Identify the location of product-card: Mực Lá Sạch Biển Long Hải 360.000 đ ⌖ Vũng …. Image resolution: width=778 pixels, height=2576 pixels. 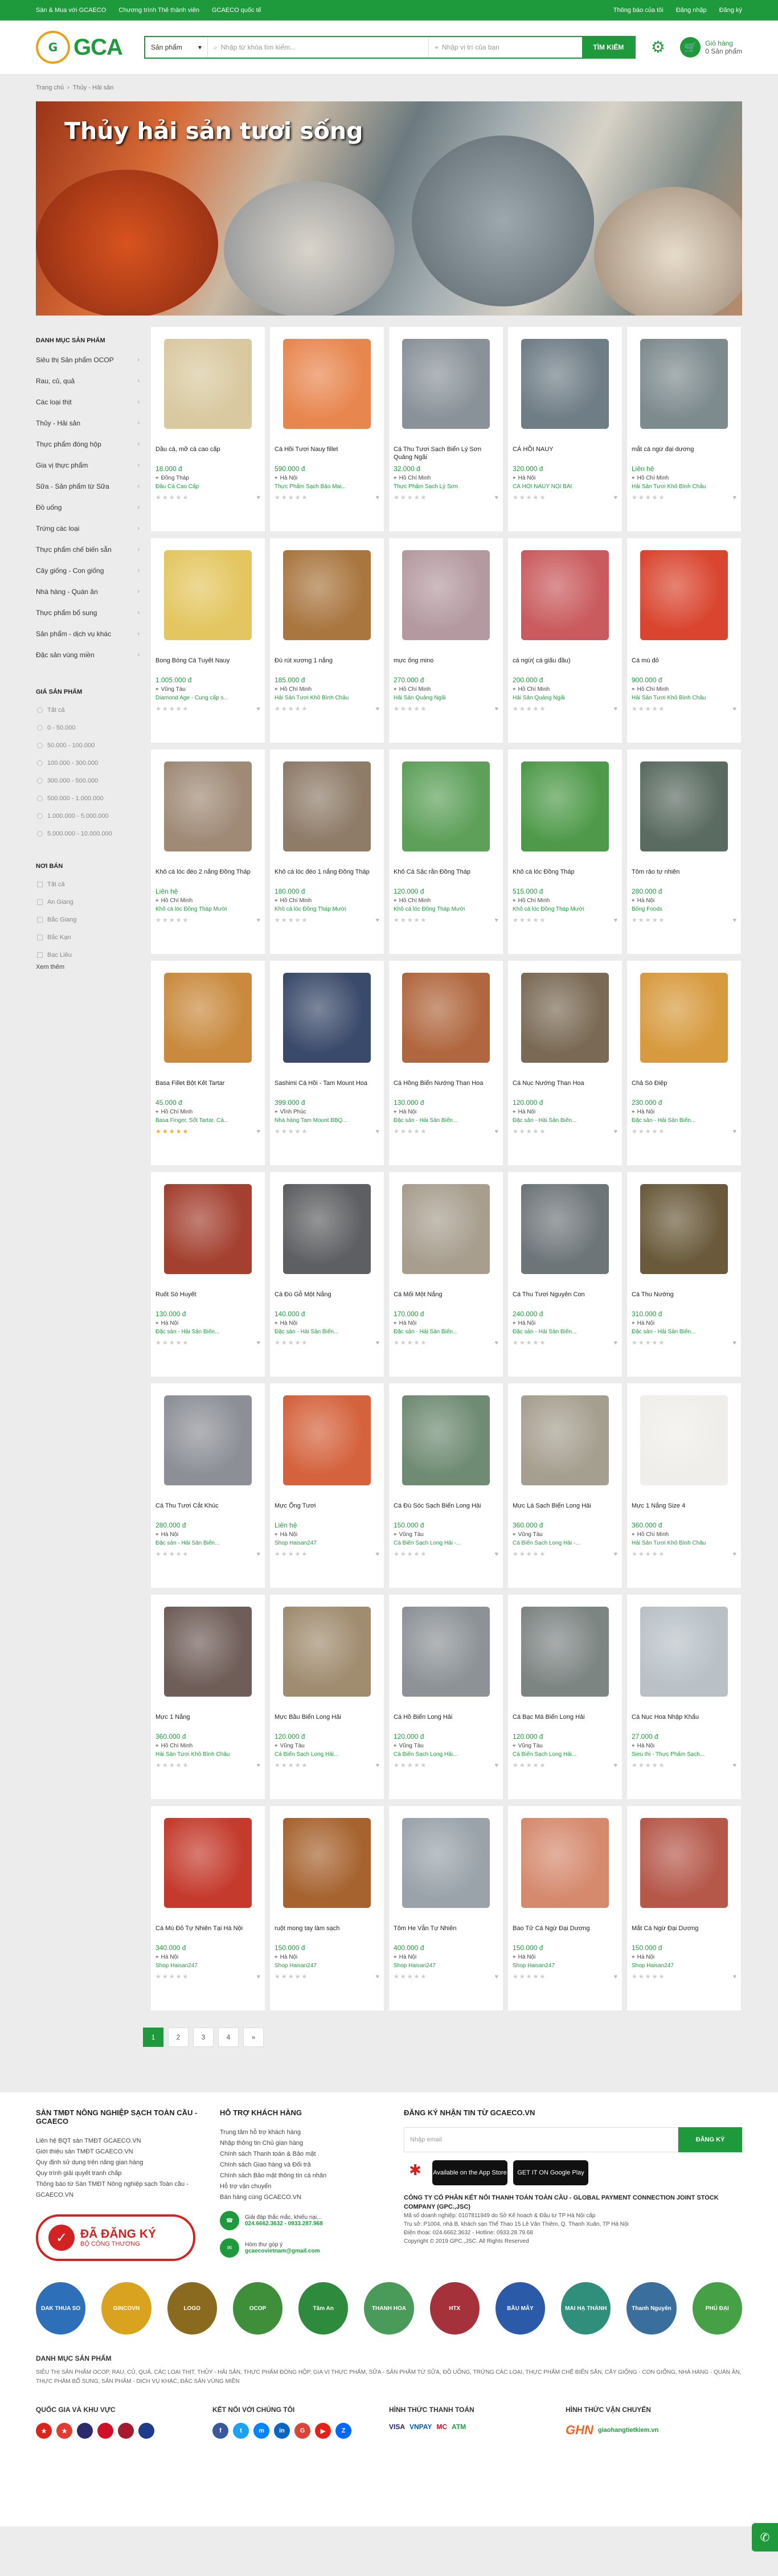
(565, 1485).